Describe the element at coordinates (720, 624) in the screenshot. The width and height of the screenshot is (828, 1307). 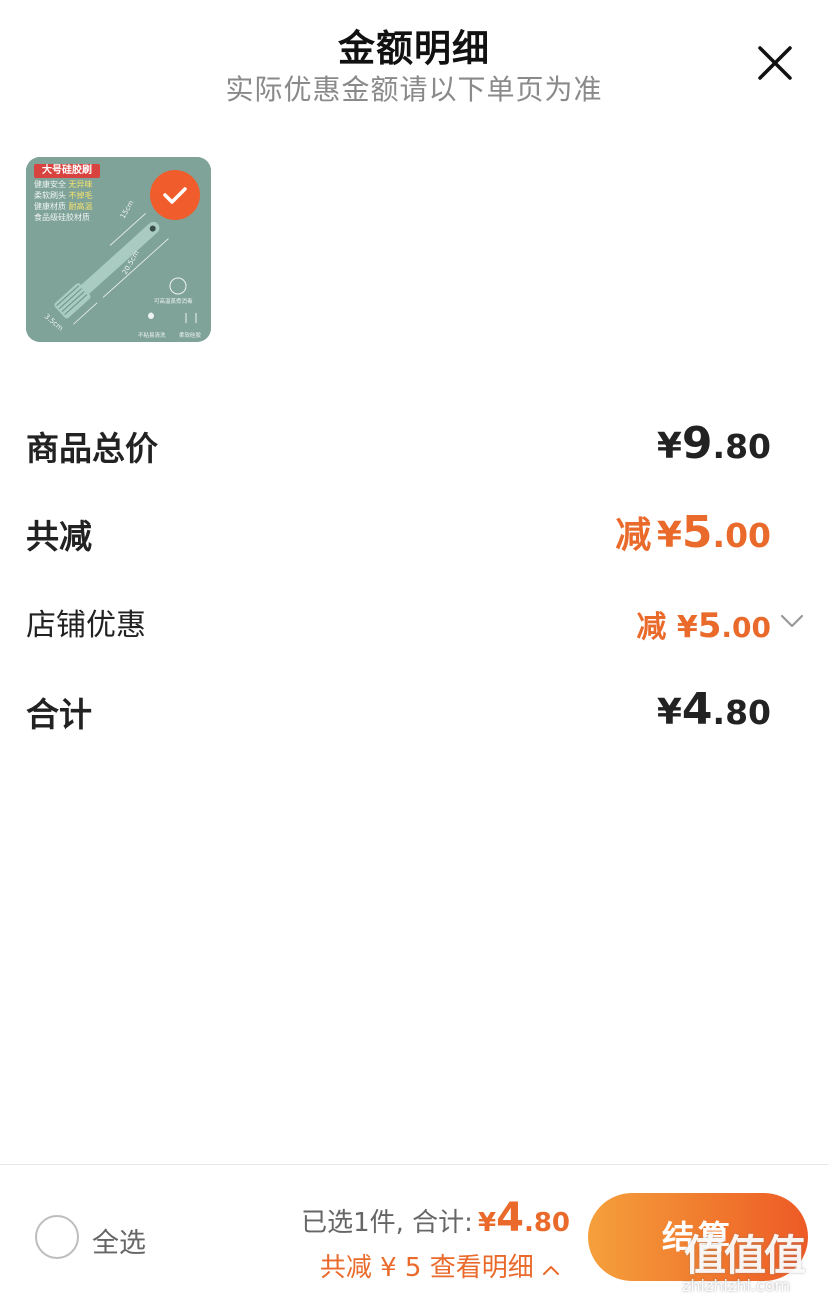
I see `store-discount-value: 减 ¥5.00` at that location.